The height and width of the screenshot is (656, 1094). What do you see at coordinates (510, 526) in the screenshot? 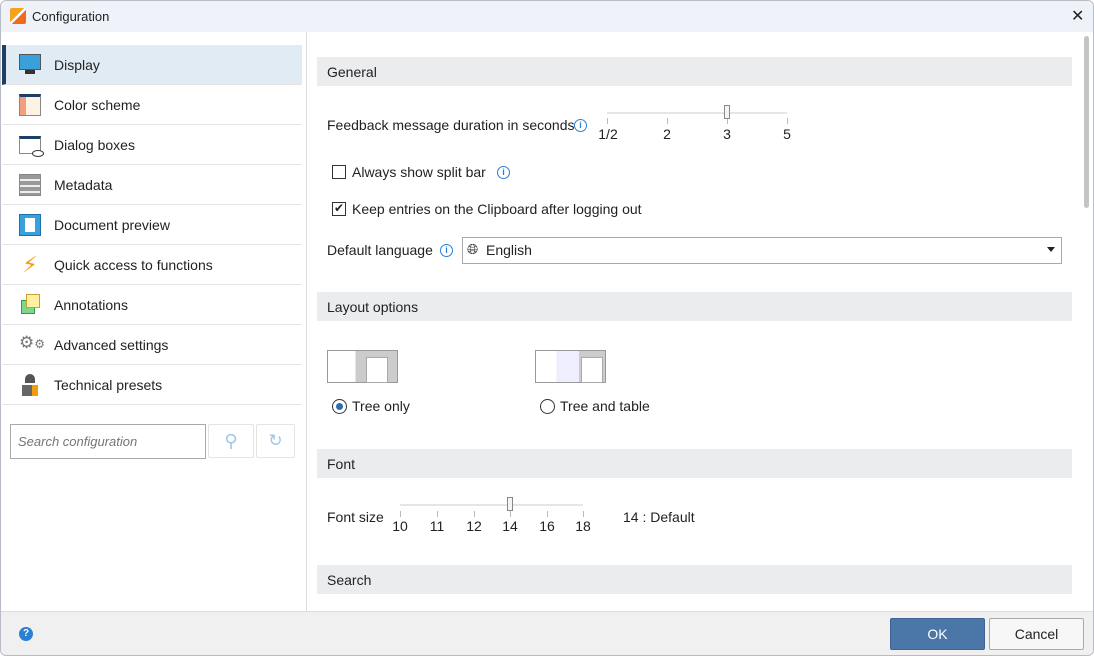
I see `tick-label: 14` at bounding box center [510, 526].